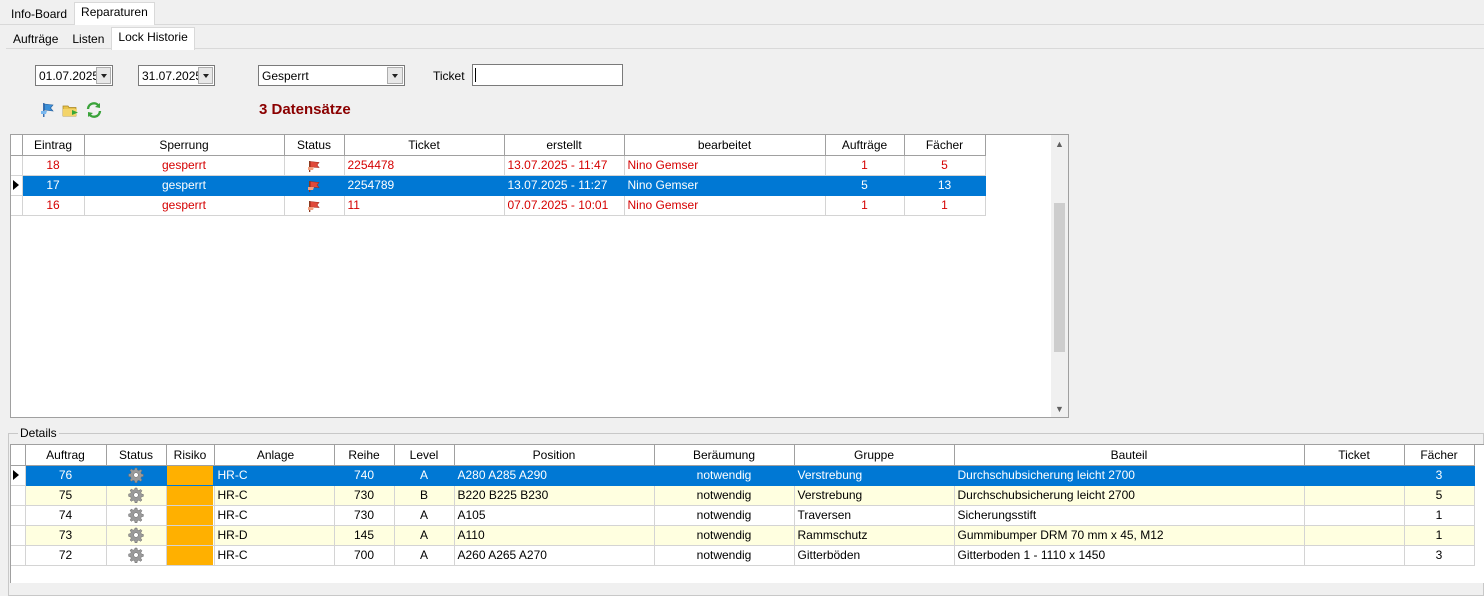 The height and width of the screenshot is (596, 1484). Describe the element at coordinates (65, 455) in the screenshot. I see `column-header: Auftrag` at that location.